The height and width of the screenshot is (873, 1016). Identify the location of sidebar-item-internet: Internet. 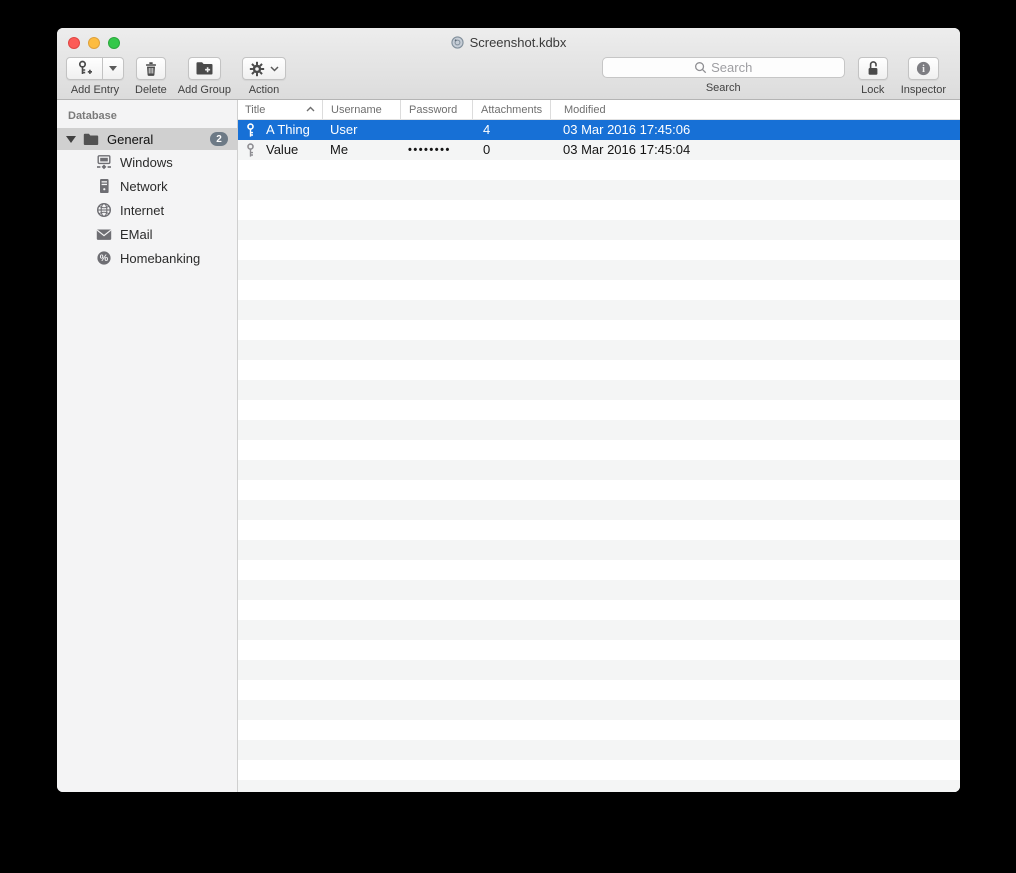
(147, 210).